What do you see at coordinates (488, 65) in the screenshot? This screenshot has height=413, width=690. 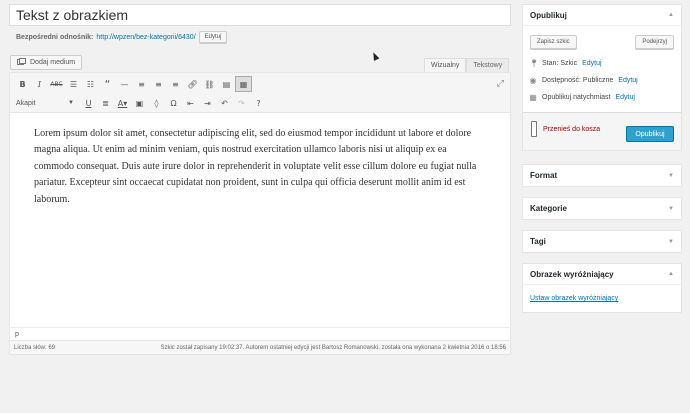 I see `tab-text: Tekstowy` at bounding box center [488, 65].